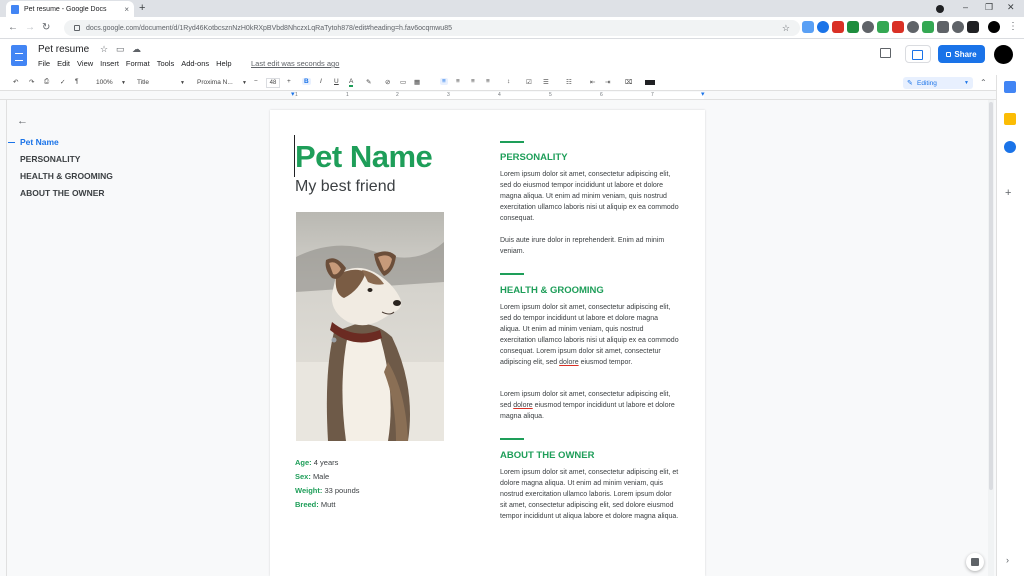 The height and width of the screenshot is (576, 1024). I want to click on present-button, so click(918, 54).